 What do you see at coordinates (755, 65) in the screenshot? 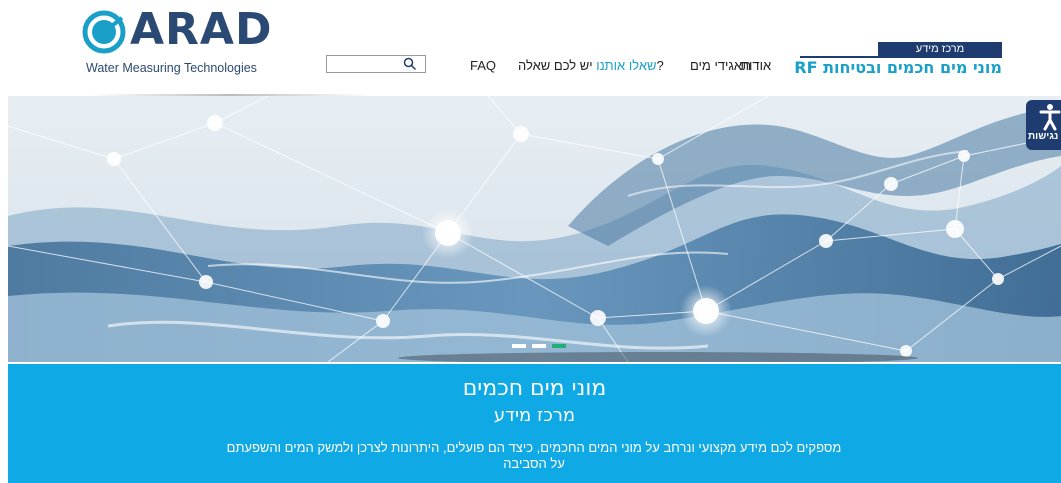
I see `nav-about: אודות` at bounding box center [755, 65].